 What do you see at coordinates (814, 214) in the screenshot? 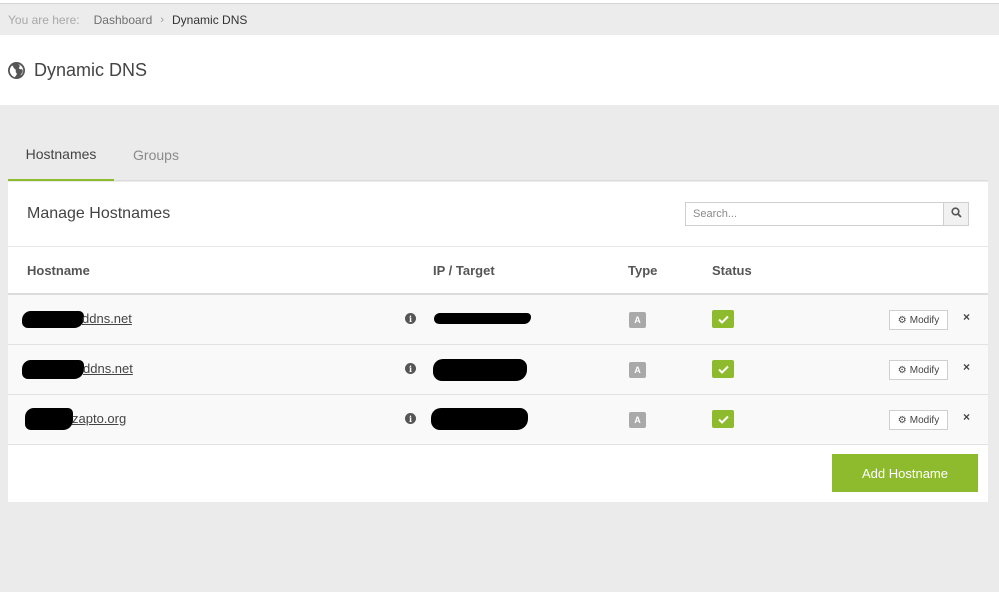
I see `search-input` at bounding box center [814, 214].